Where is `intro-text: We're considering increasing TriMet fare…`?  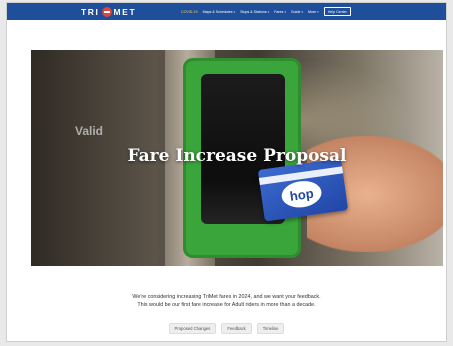 intro-text: We're considering increasing TriMet fare… is located at coordinates (226, 301).